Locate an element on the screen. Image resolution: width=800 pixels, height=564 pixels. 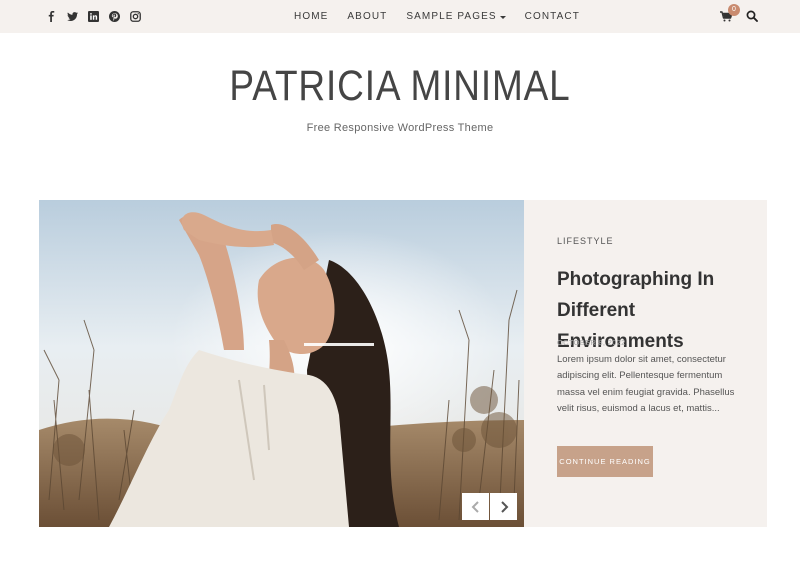
chevron-left-icon is located at coordinates (475, 506).